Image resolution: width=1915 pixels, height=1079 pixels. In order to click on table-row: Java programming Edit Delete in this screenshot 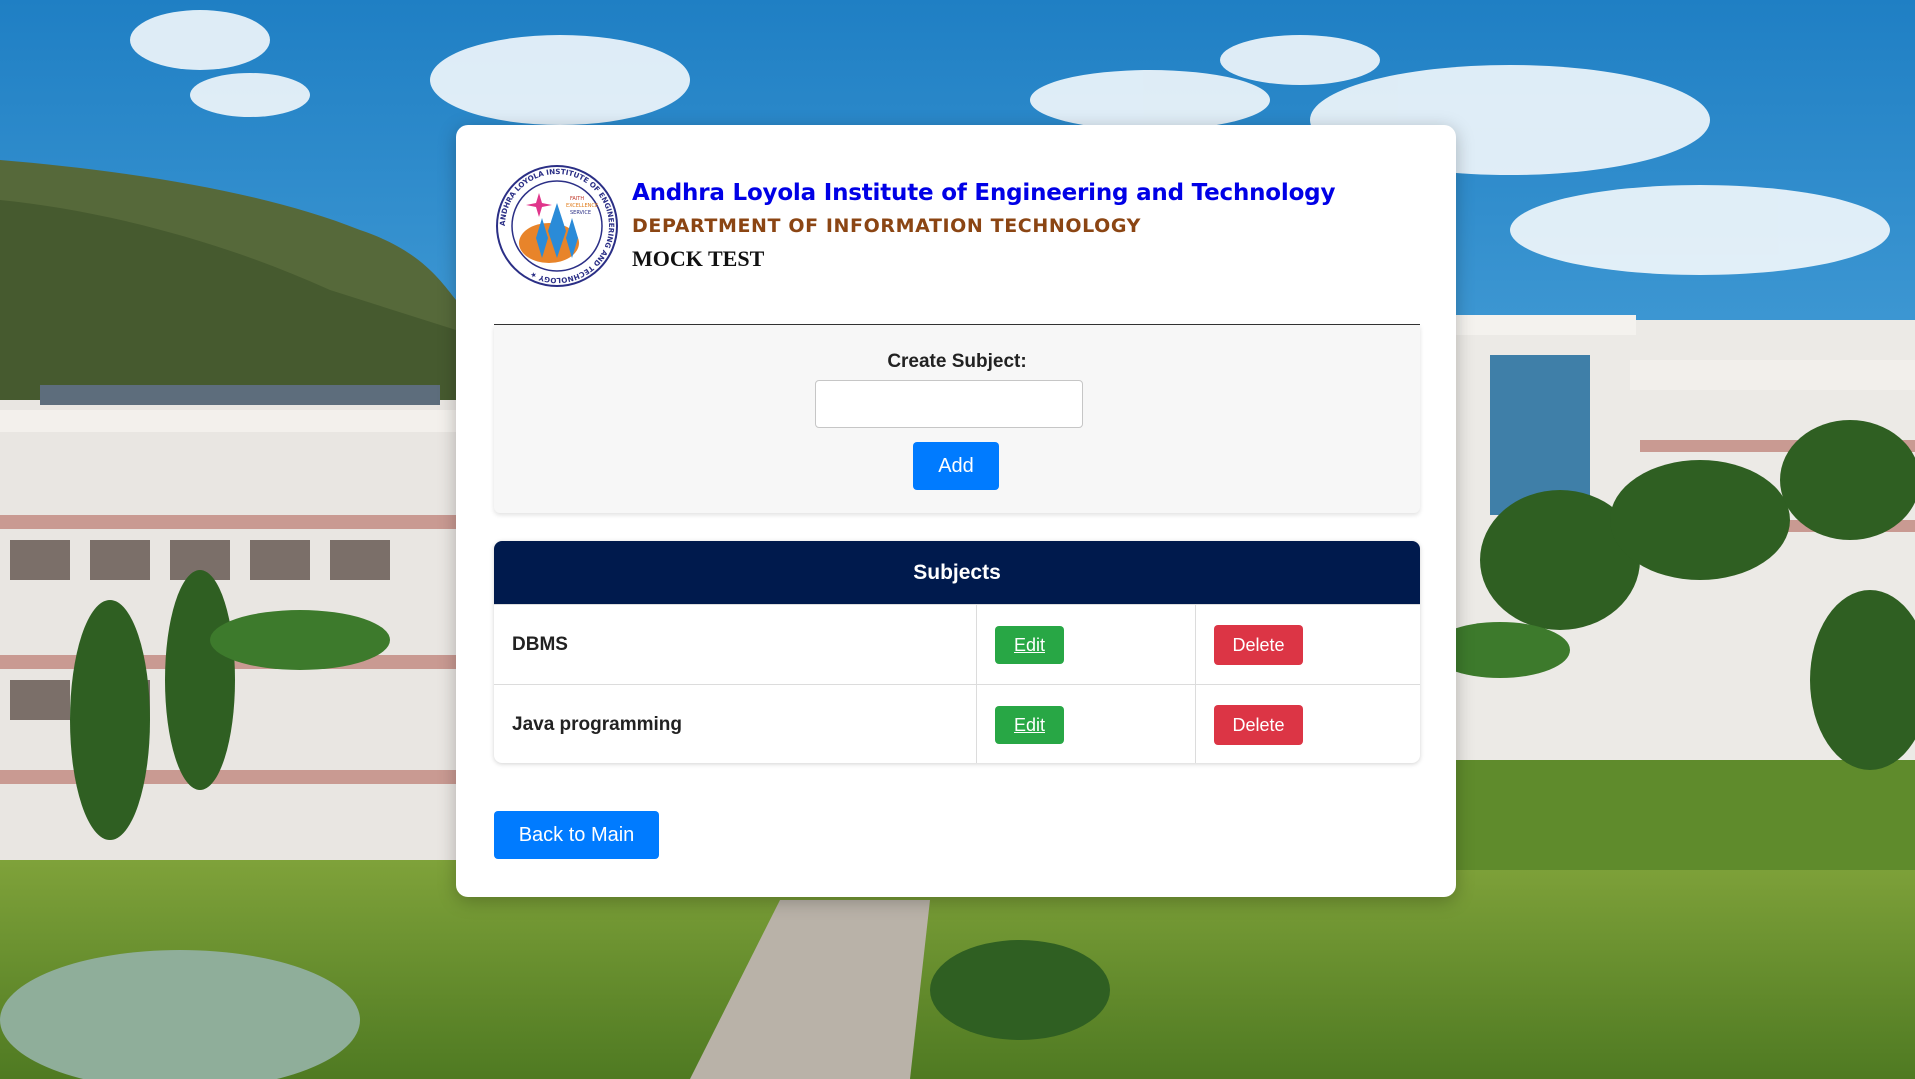, I will do `click(957, 723)`.